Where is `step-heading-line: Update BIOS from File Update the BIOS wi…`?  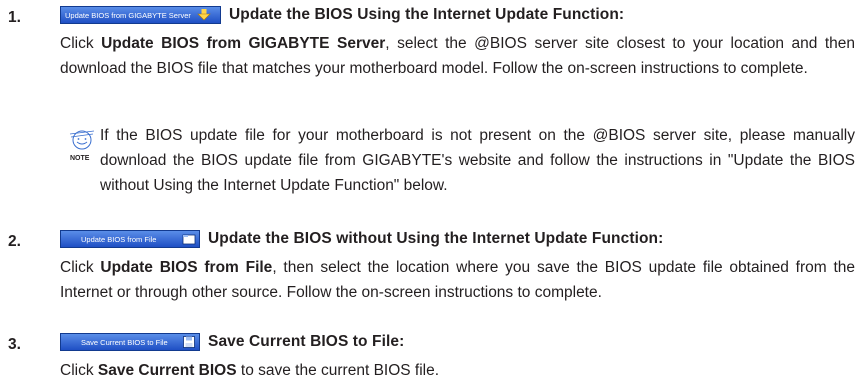
step-heading-line: Update BIOS from File Update the BIOS wi… is located at coordinates (361, 239).